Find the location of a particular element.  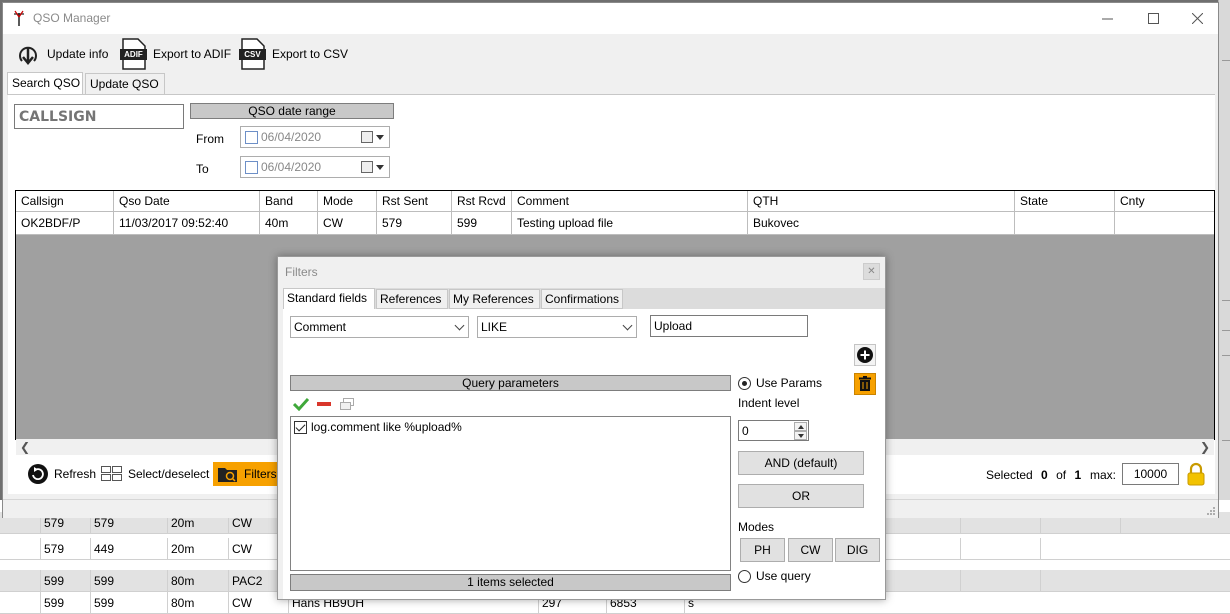

spin-up-button is located at coordinates (800, 426).